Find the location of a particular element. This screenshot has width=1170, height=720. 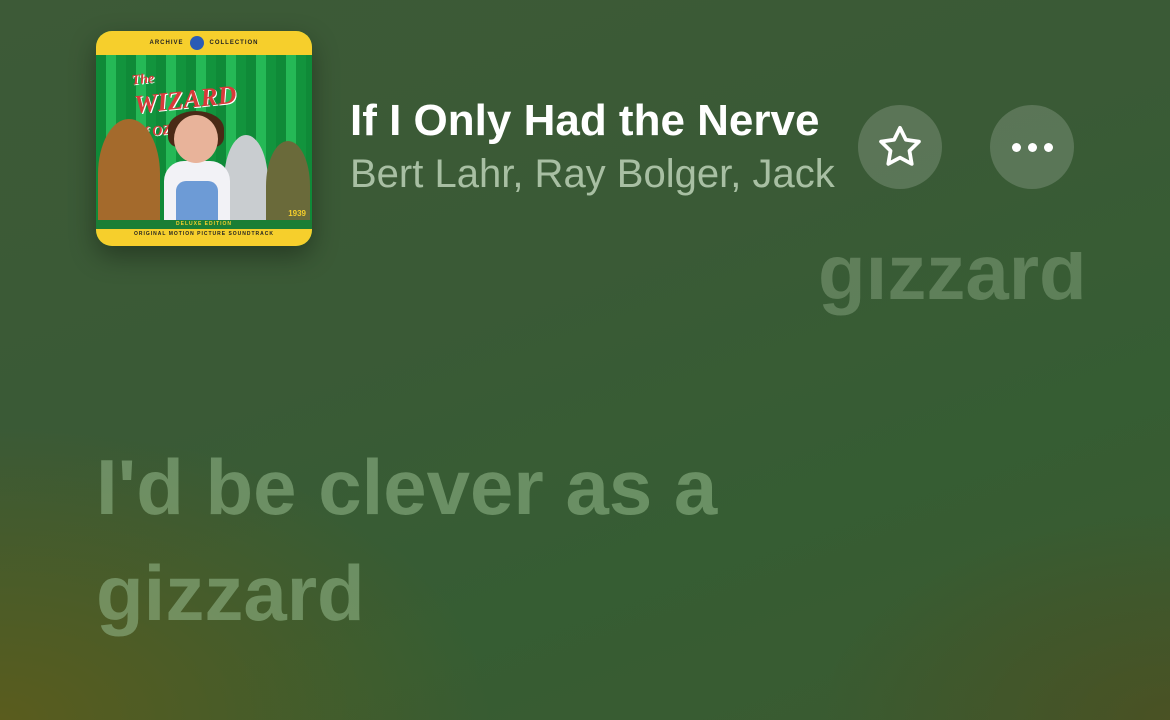

dorothy-head is located at coordinates (196, 139).